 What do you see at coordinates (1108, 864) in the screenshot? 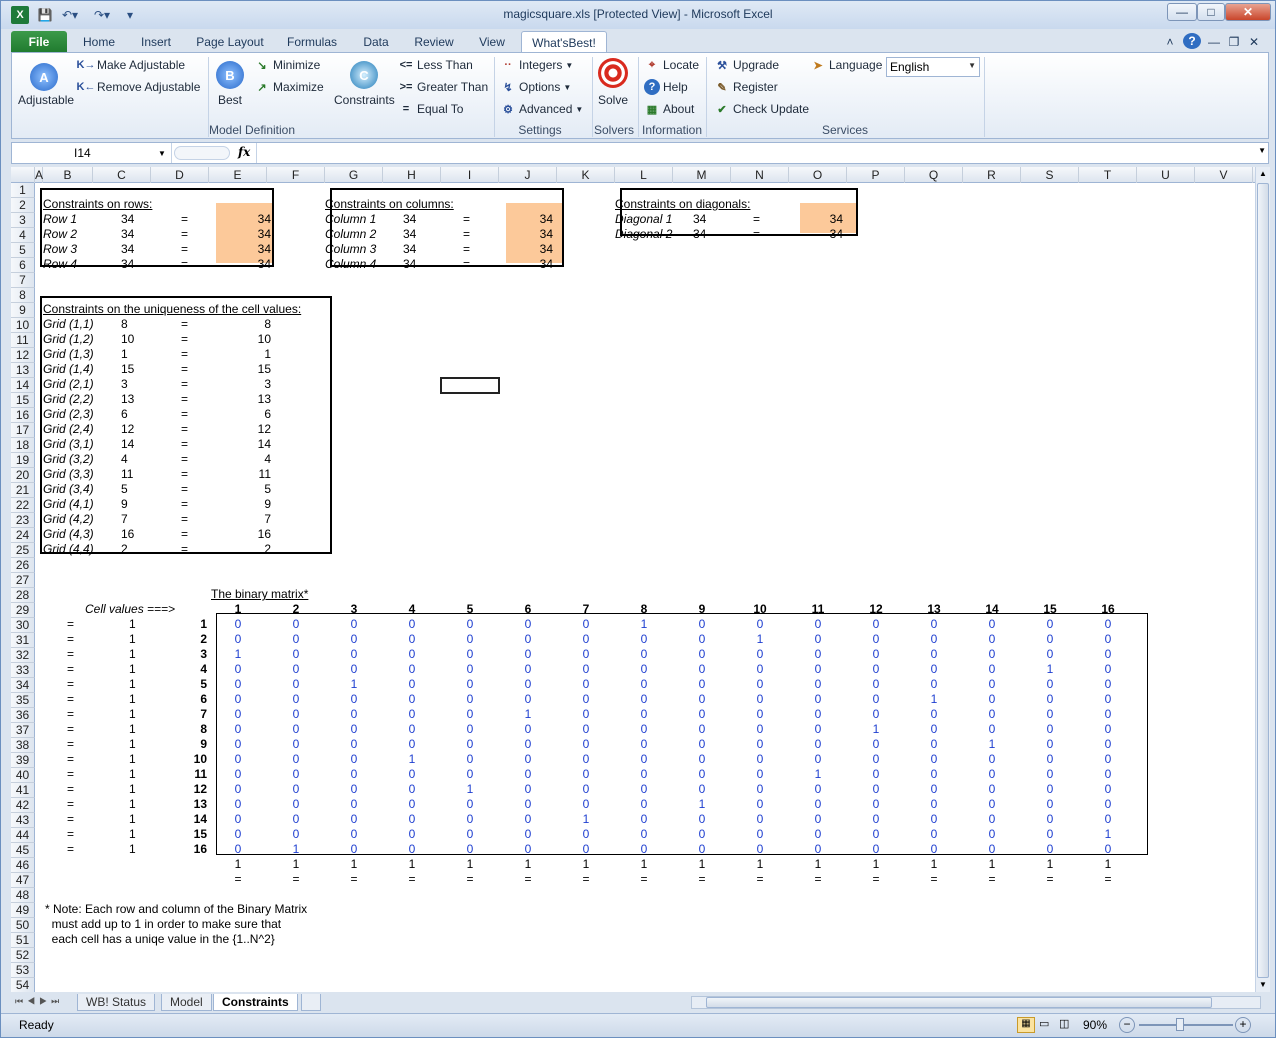
I see `binary-col-sum: 1` at bounding box center [1108, 864].